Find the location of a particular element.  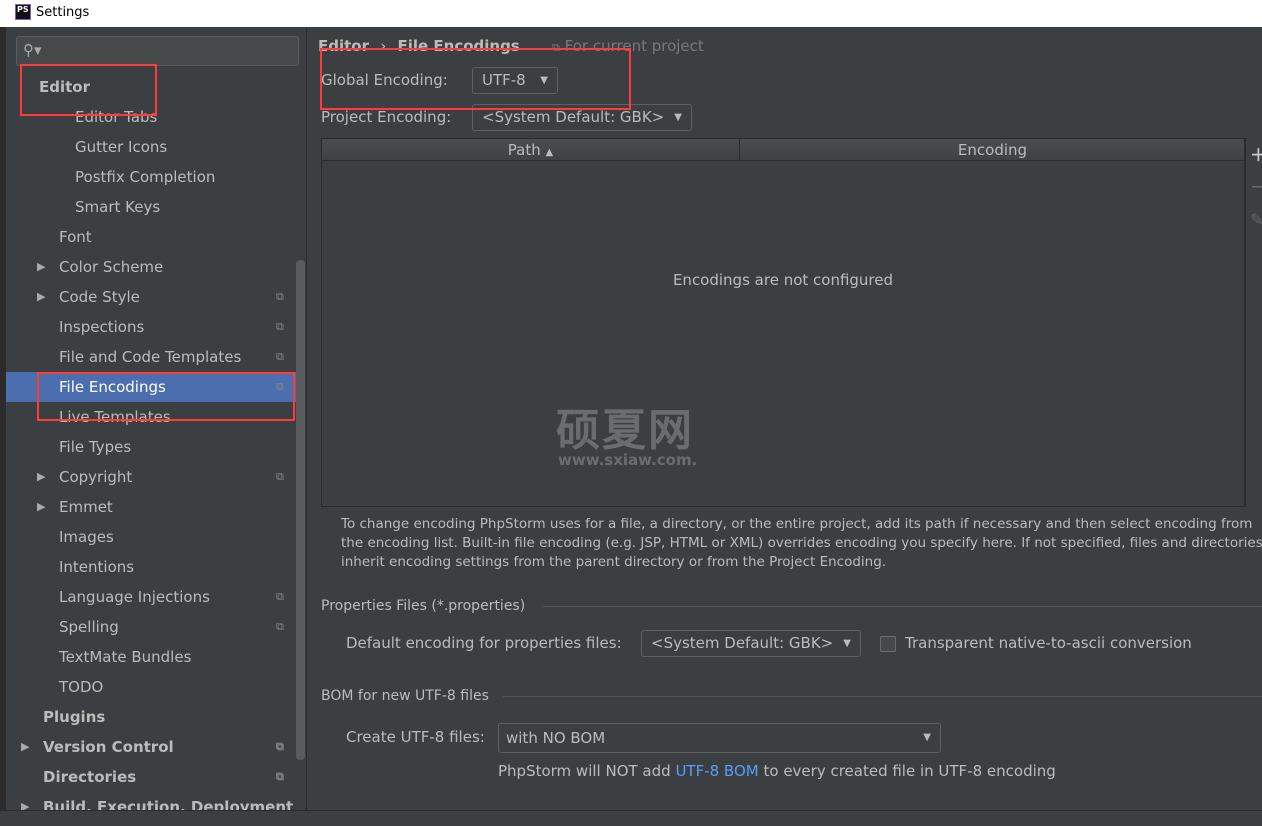

sidebar-item-intentions: Intentions is located at coordinates (151, 567).